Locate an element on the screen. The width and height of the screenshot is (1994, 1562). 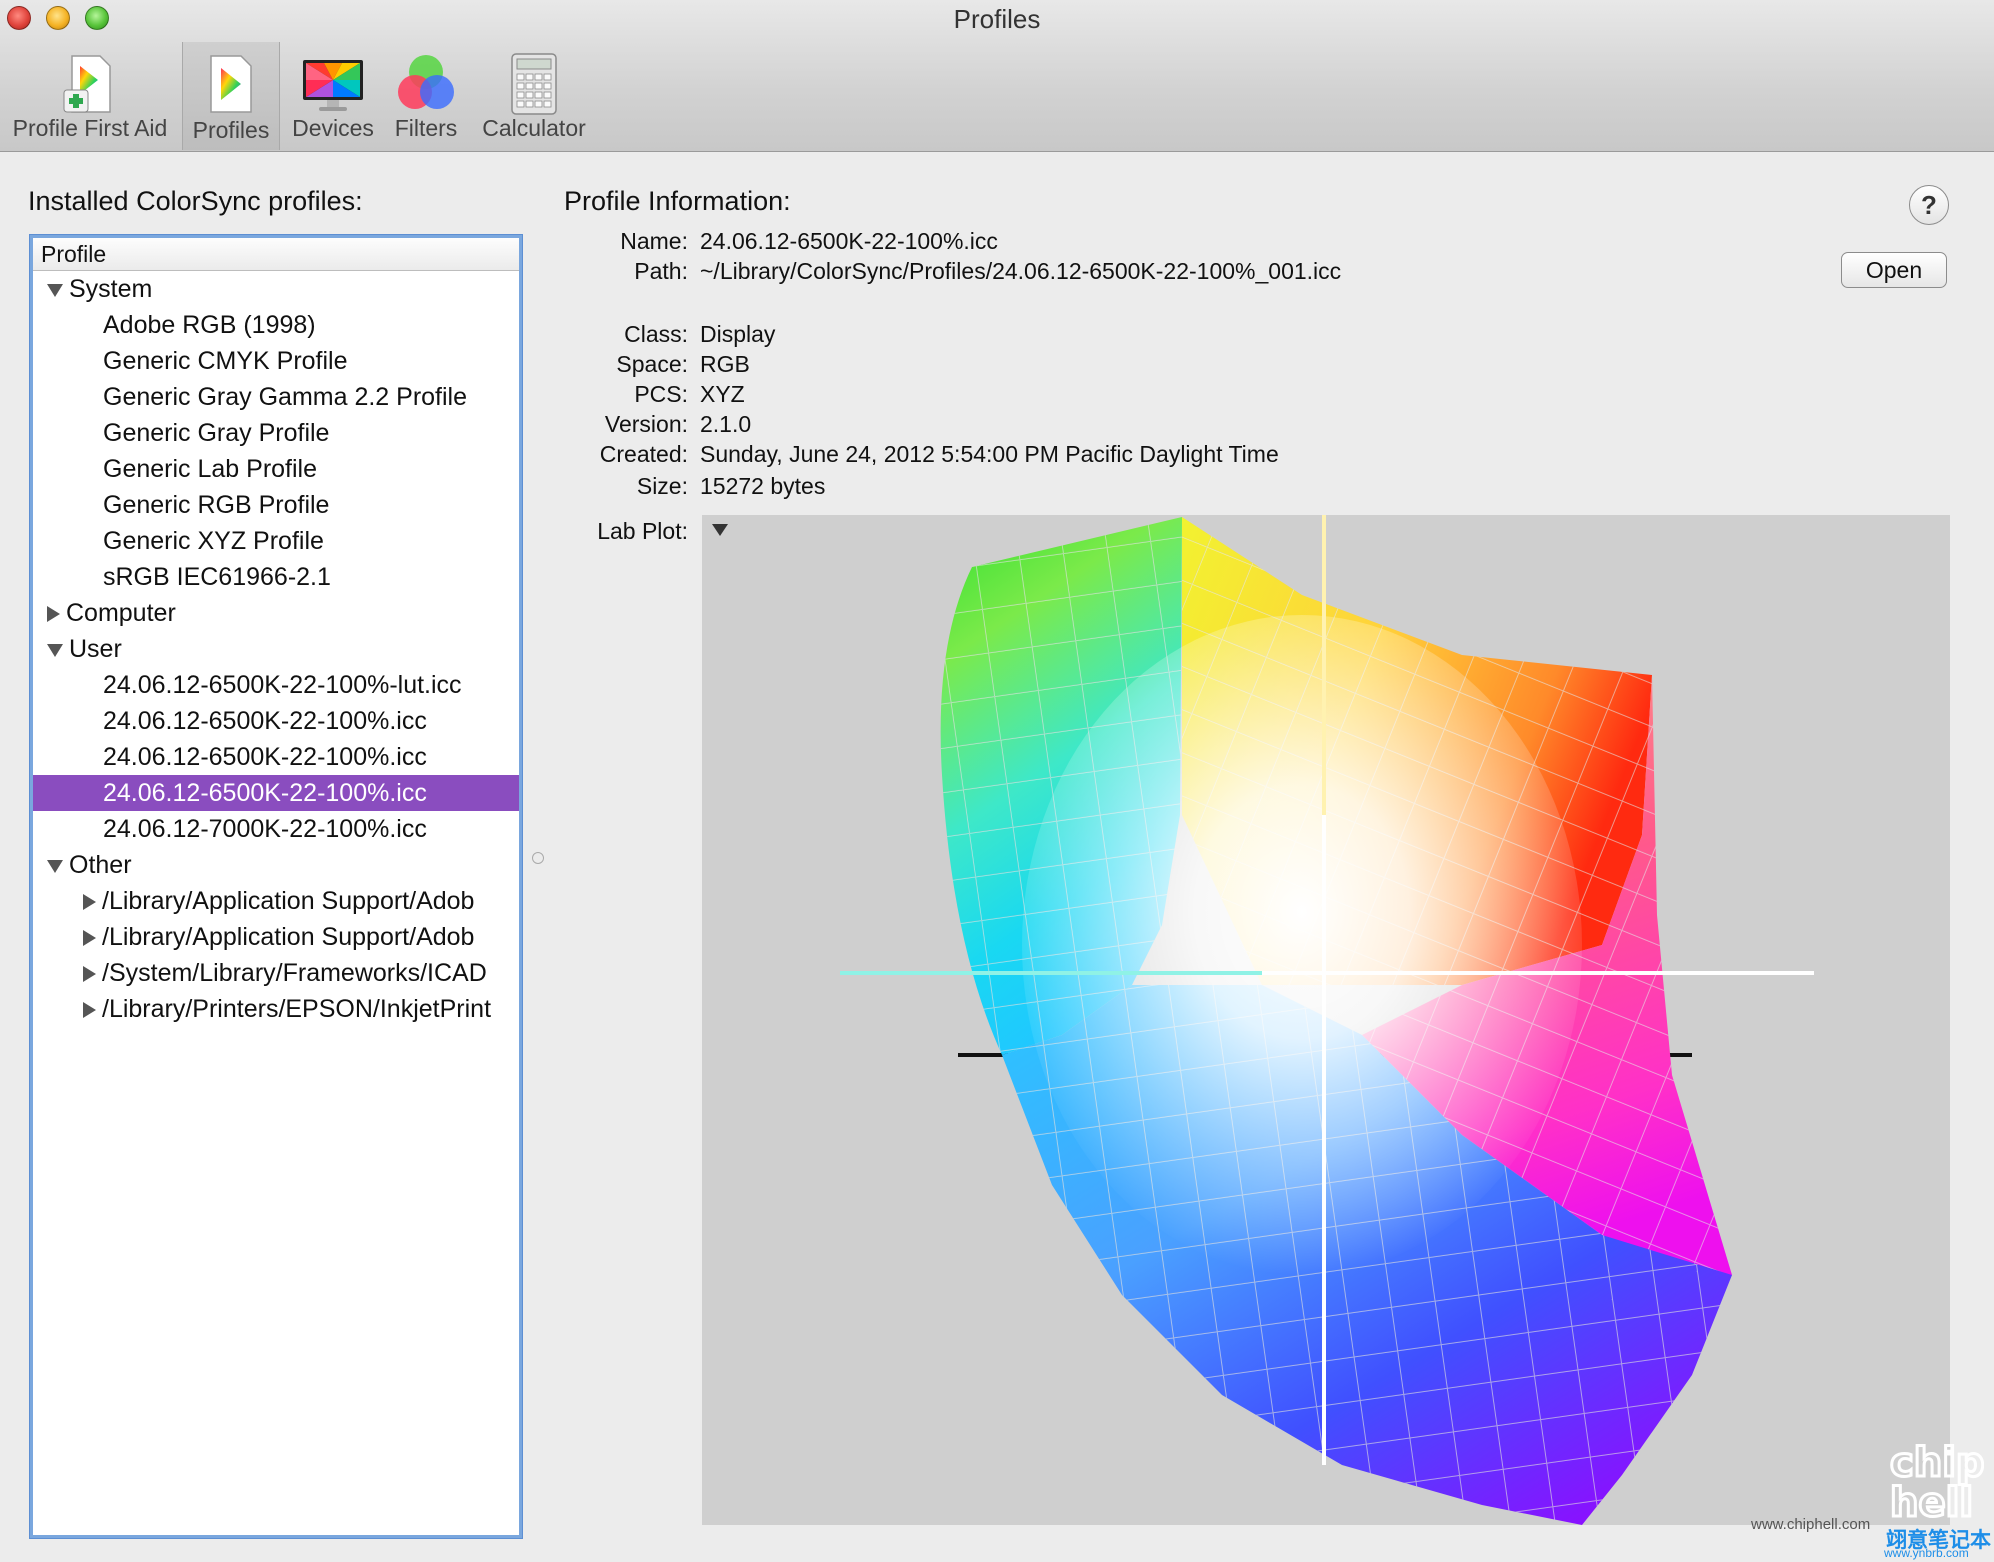
toolbar-filters: Filters is located at coordinates (426, 98).